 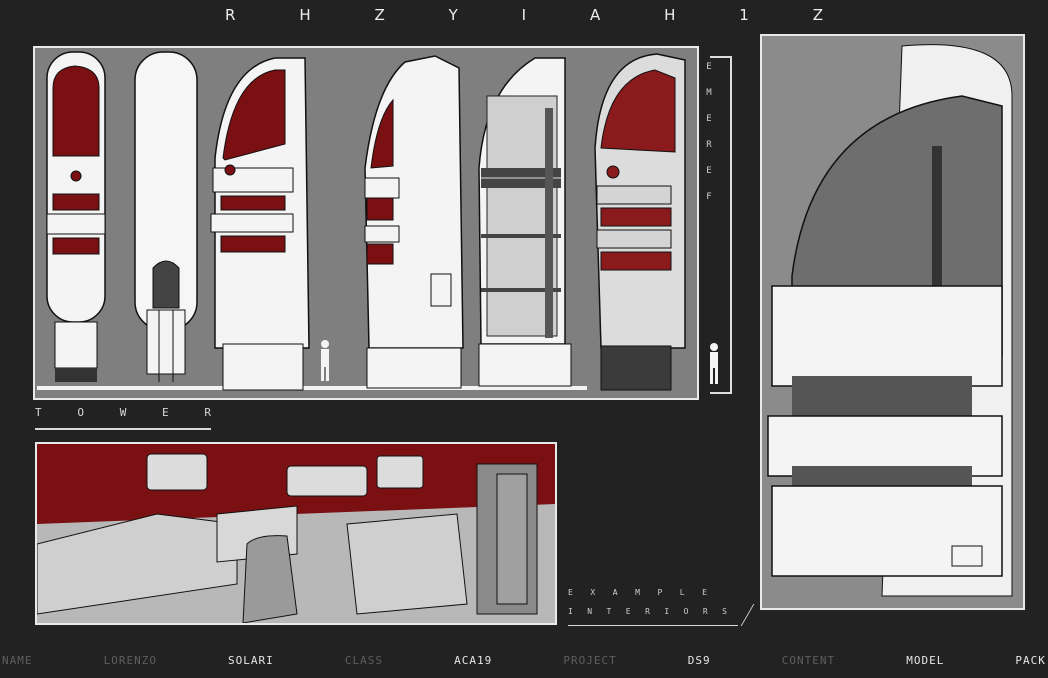 What do you see at coordinates (590, 660) in the screenshot?
I see `footer-project-label: PROJECT` at bounding box center [590, 660].